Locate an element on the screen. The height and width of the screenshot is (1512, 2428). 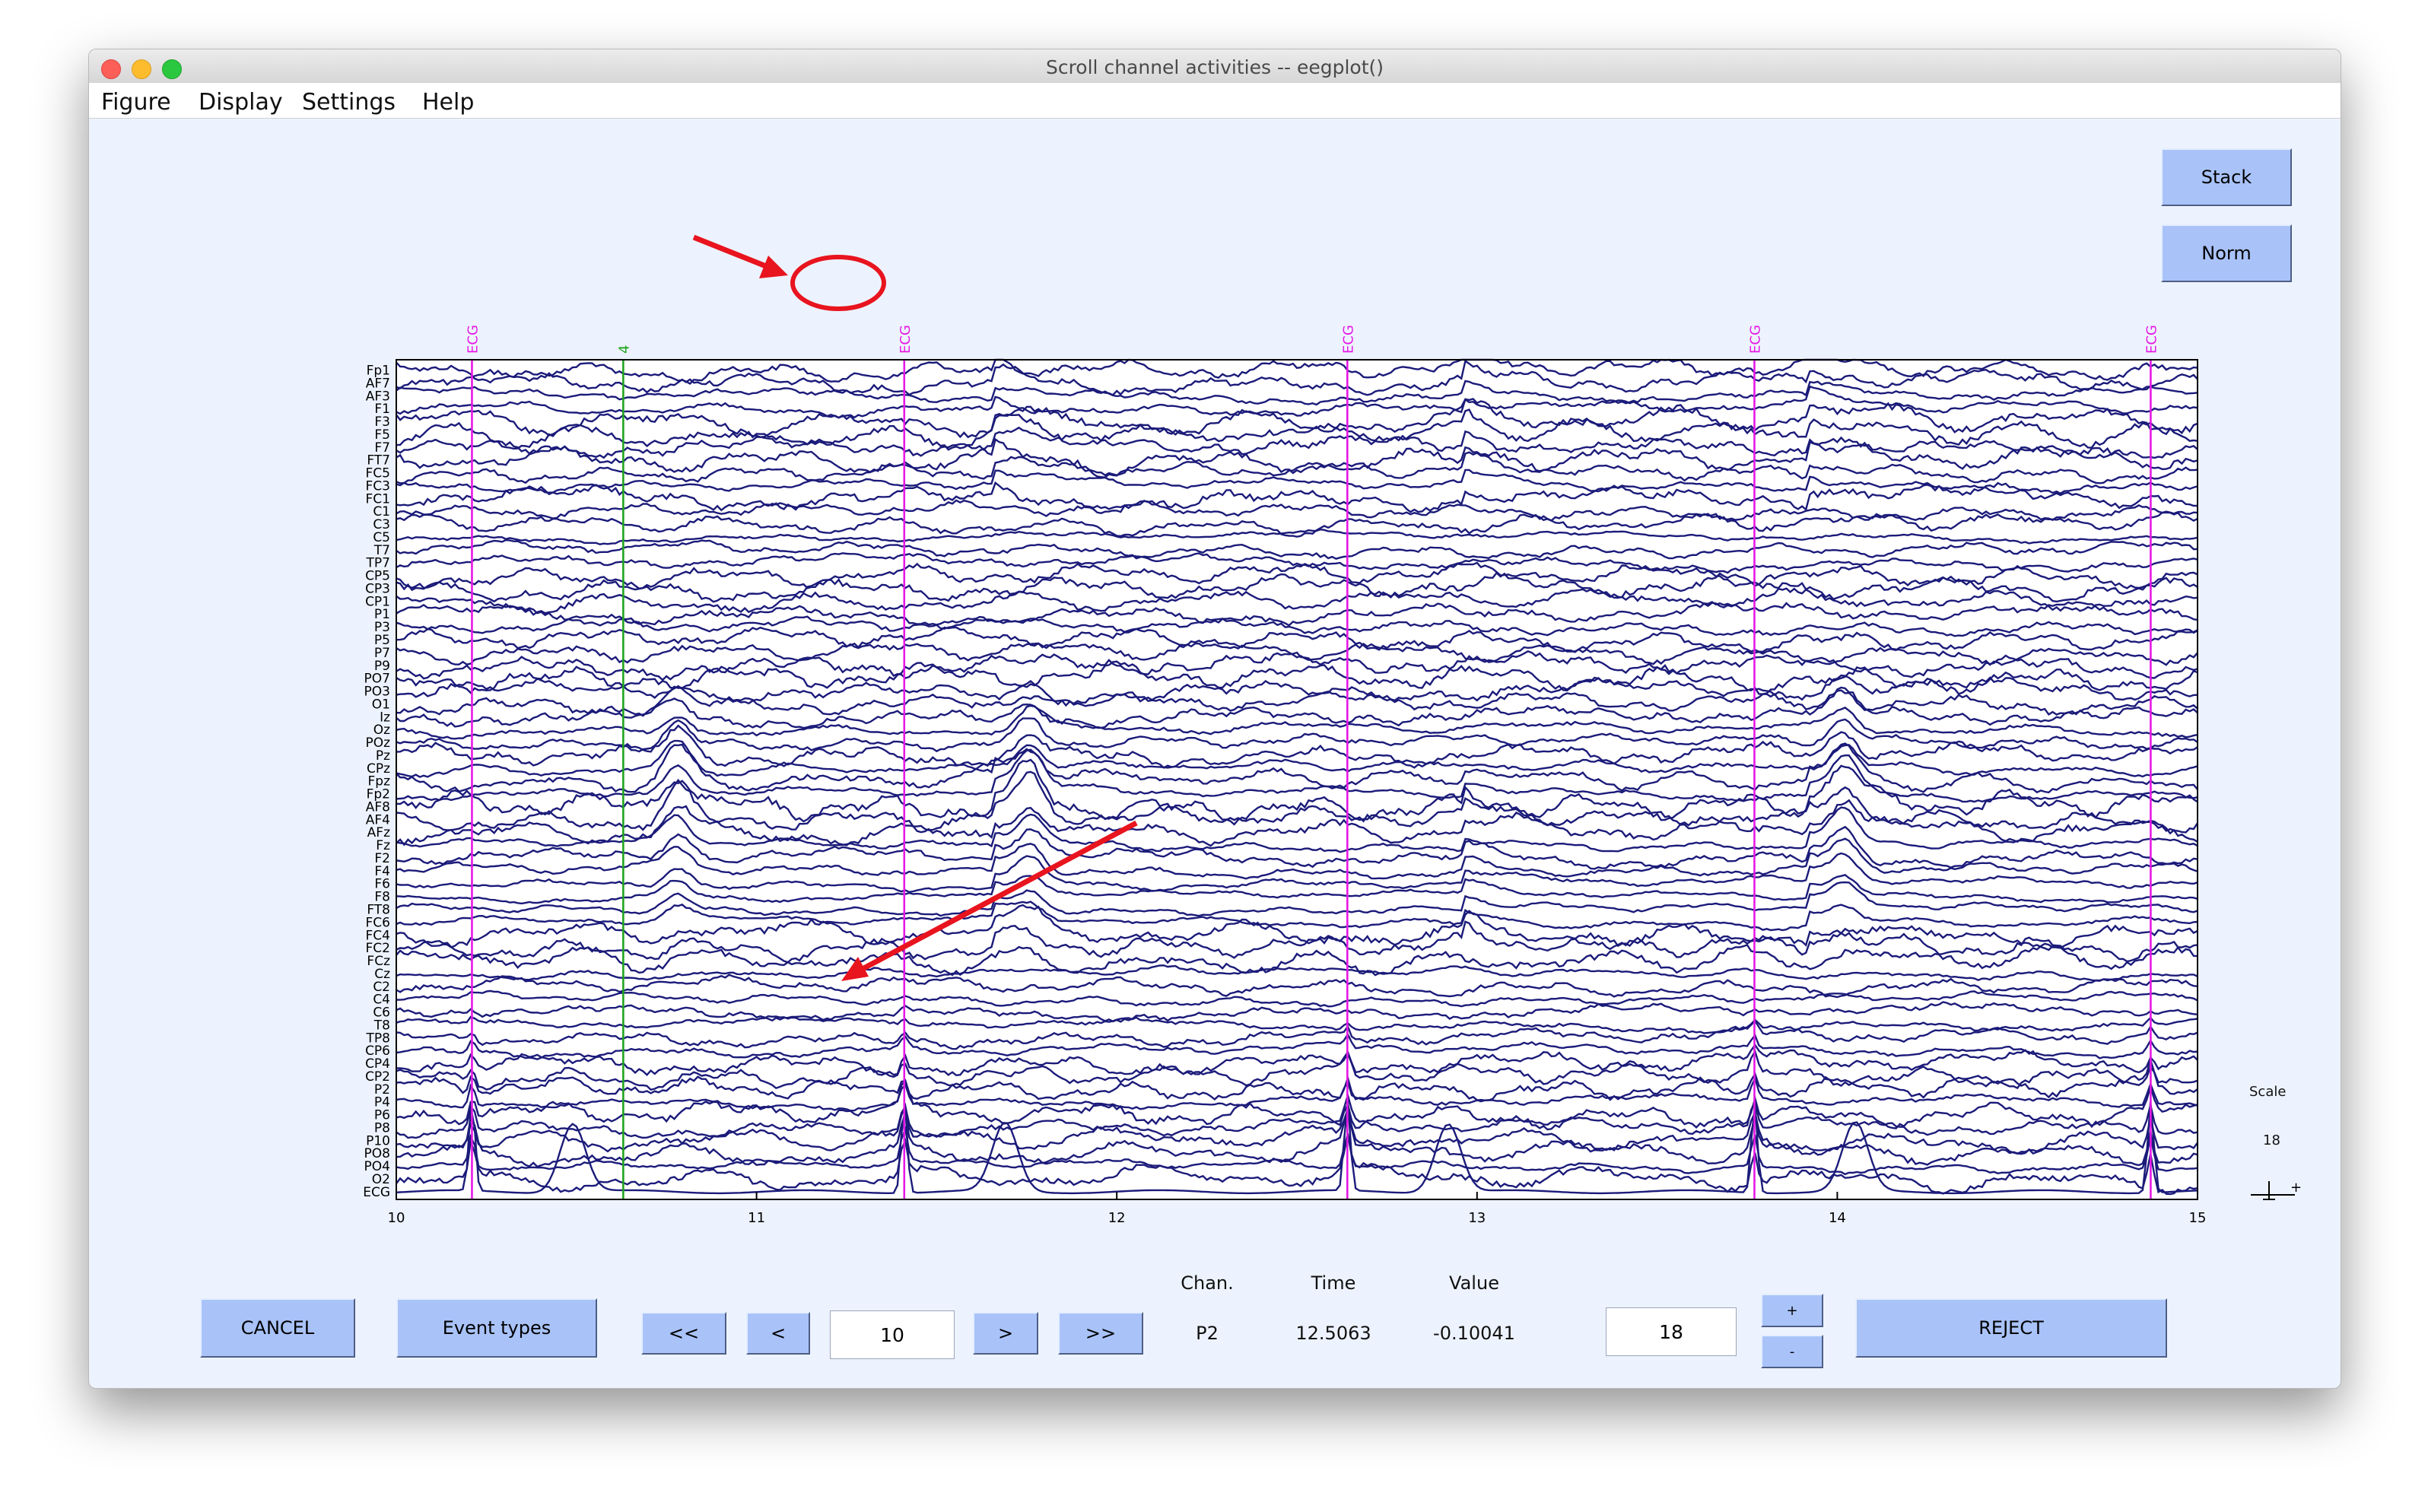
annotation-arrow-bottom is located at coordinates (989, 901).